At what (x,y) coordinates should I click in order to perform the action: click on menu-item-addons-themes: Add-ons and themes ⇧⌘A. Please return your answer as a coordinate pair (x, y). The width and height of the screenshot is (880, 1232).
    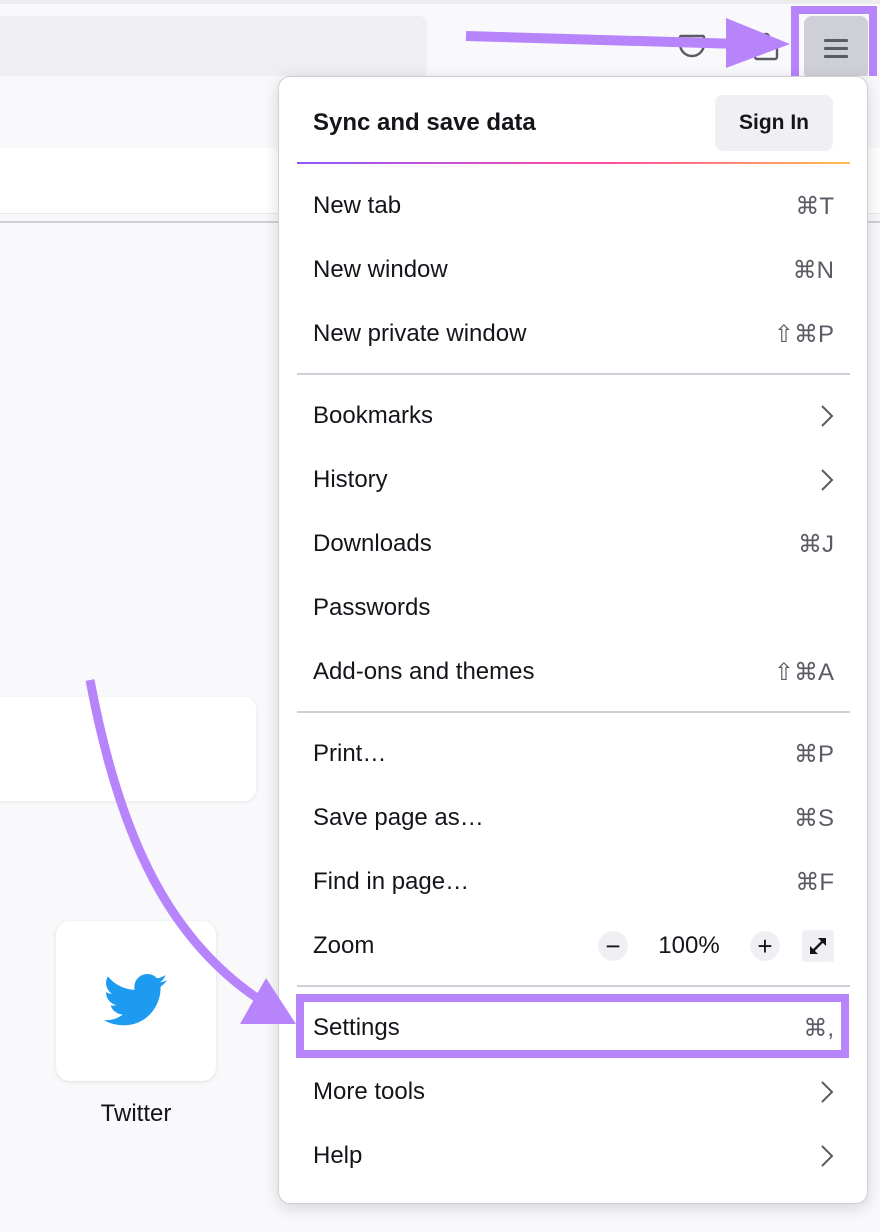
    Looking at the image, I should click on (573, 672).